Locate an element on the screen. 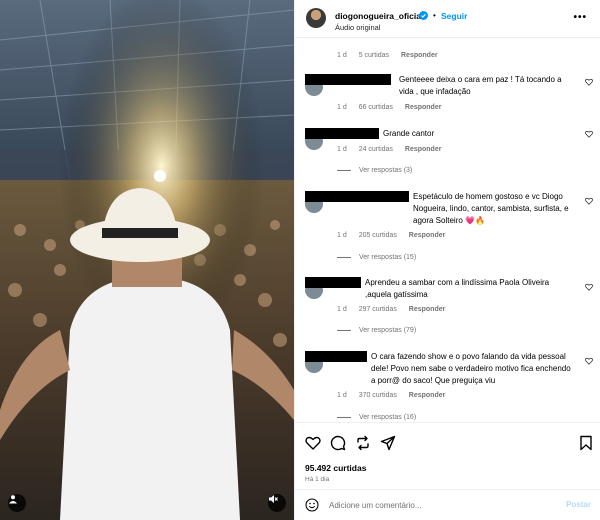  view-replies-button: Ver respostas (16) is located at coordinates (376, 417).